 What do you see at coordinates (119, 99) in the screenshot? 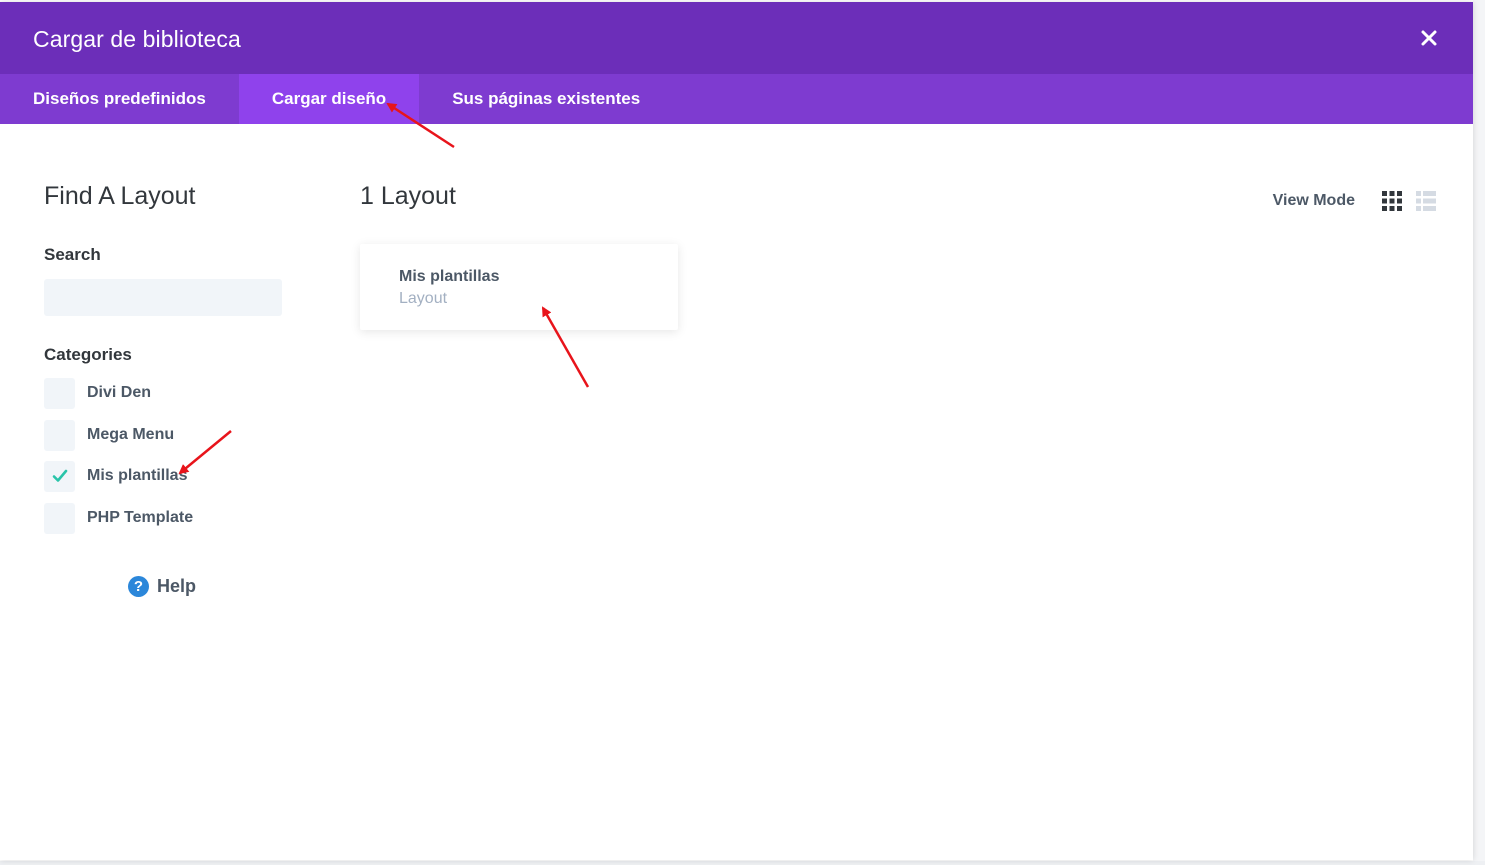
I see `tab-premade-layouts: Diseños predefinidos` at bounding box center [119, 99].